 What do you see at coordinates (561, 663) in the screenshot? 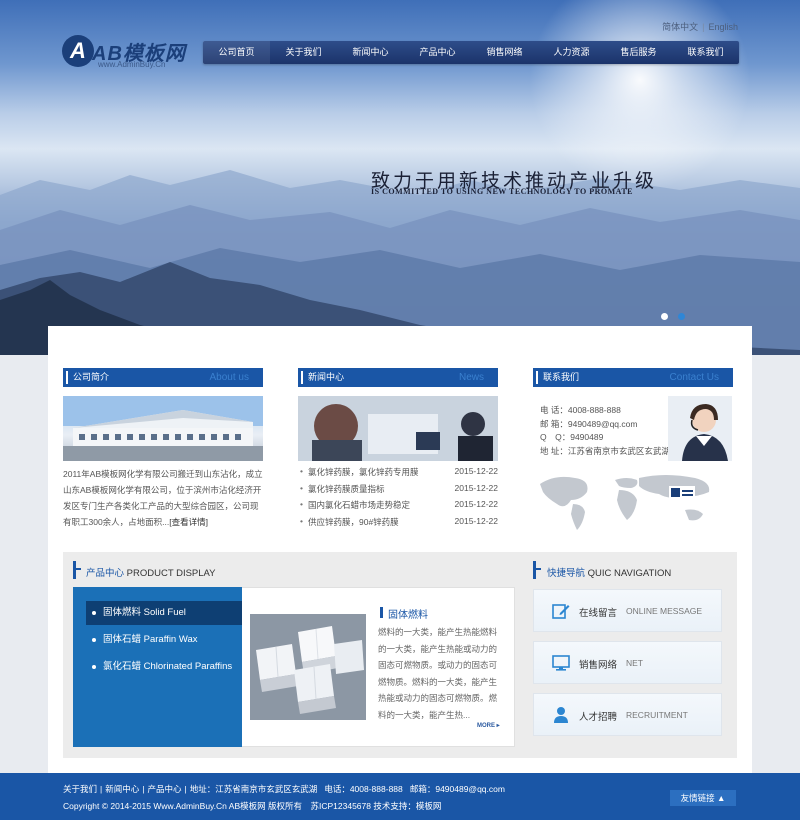
I see `monitor-icon` at bounding box center [561, 663].